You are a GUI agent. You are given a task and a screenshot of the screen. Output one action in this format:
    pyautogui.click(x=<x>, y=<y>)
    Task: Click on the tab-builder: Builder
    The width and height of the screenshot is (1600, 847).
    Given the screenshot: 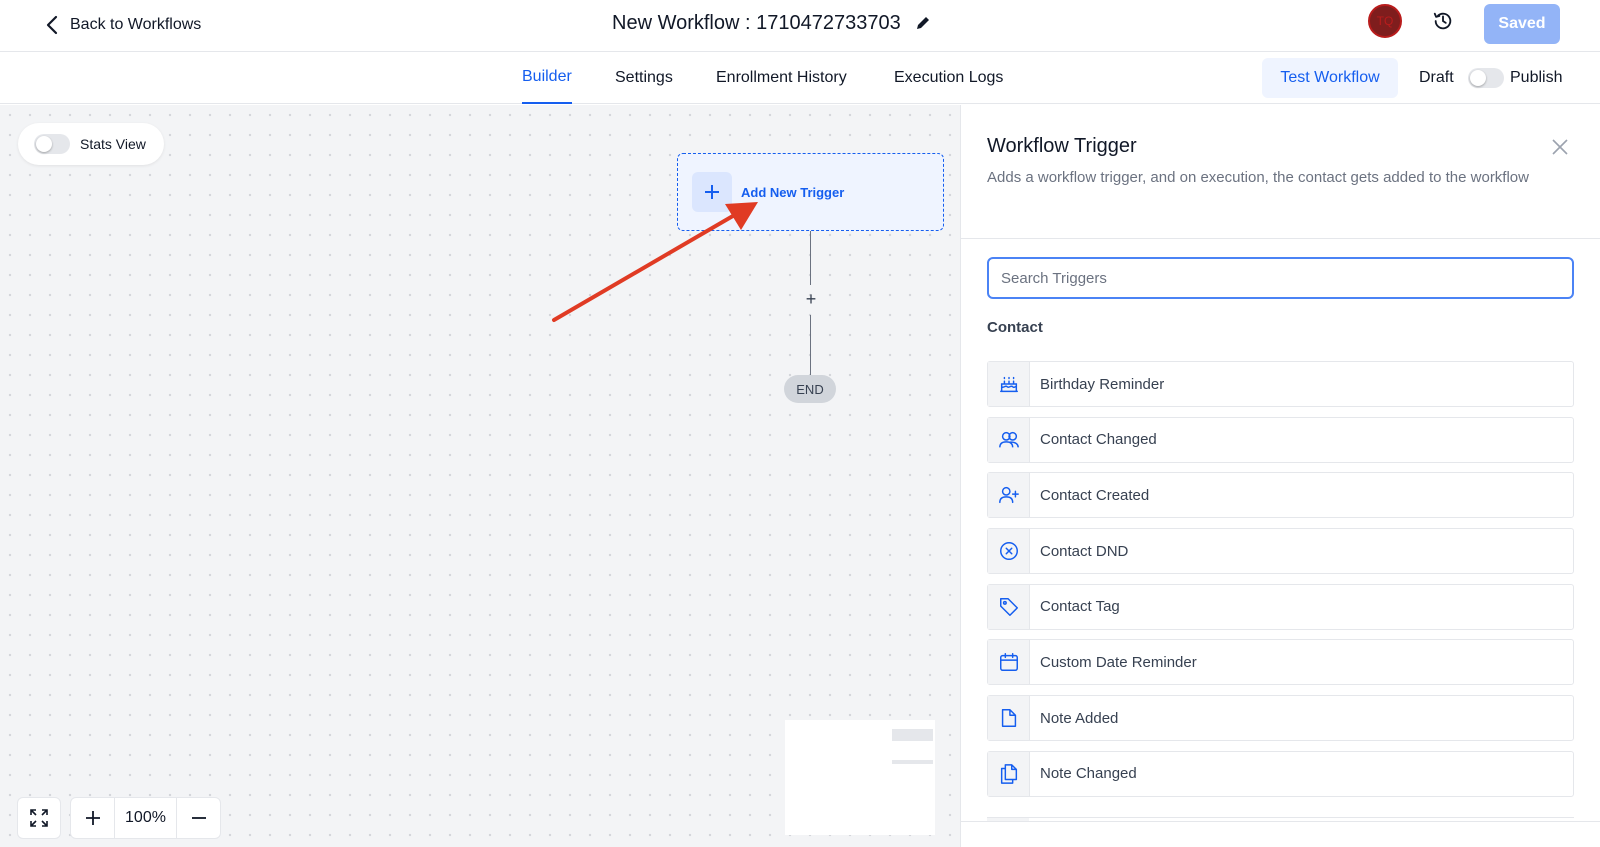 What is the action you would take?
    pyautogui.click(x=547, y=78)
    